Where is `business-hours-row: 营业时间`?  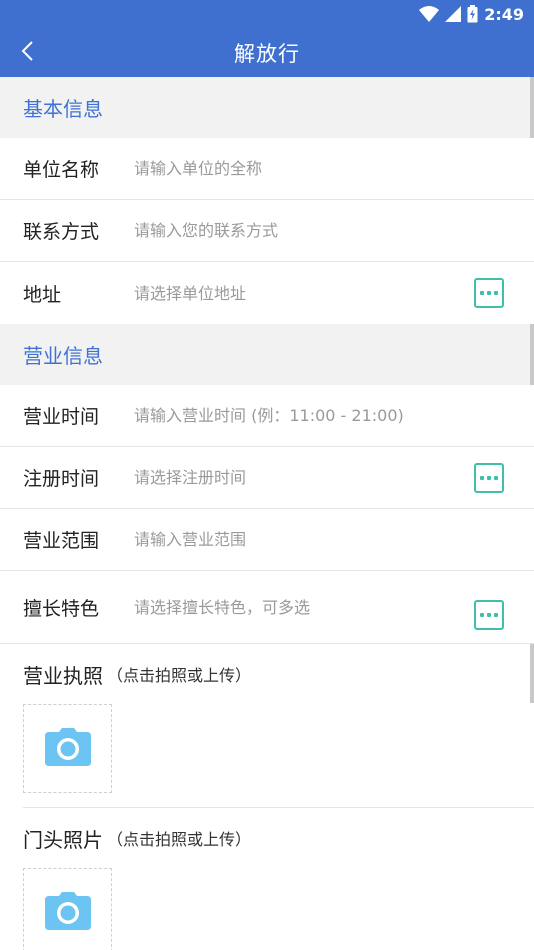
business-hours-row: 营业时间 is located at coordinates (267, 416).